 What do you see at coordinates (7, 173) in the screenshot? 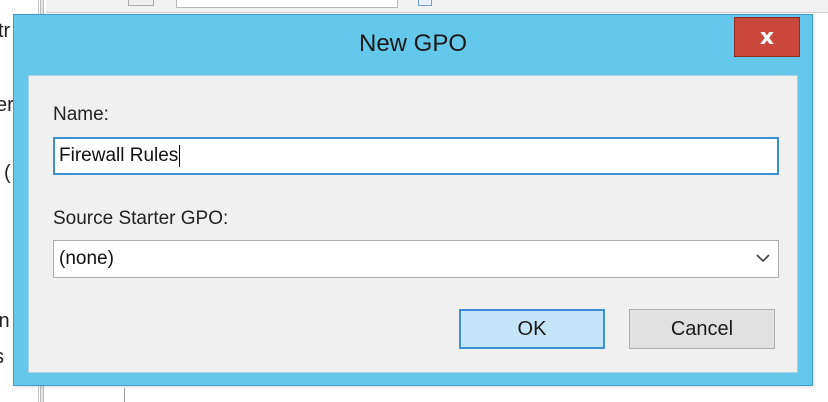
I see `background-text-fragment: (` at bounding box center [7, 173].